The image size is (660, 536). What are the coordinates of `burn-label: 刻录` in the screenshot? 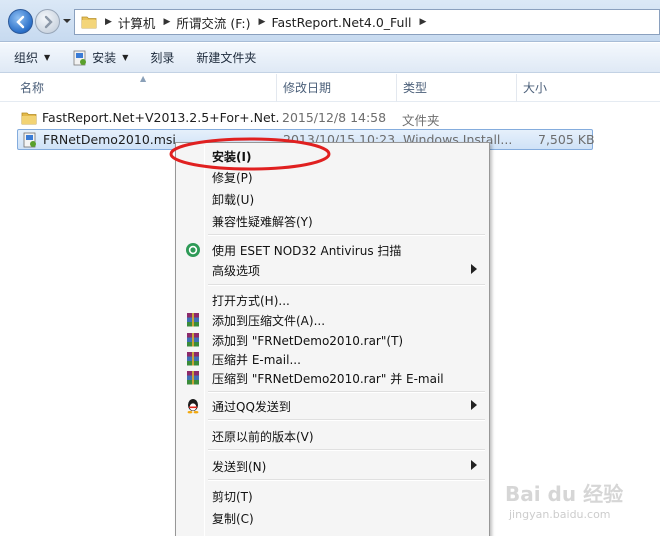 It's located at (162, 58).